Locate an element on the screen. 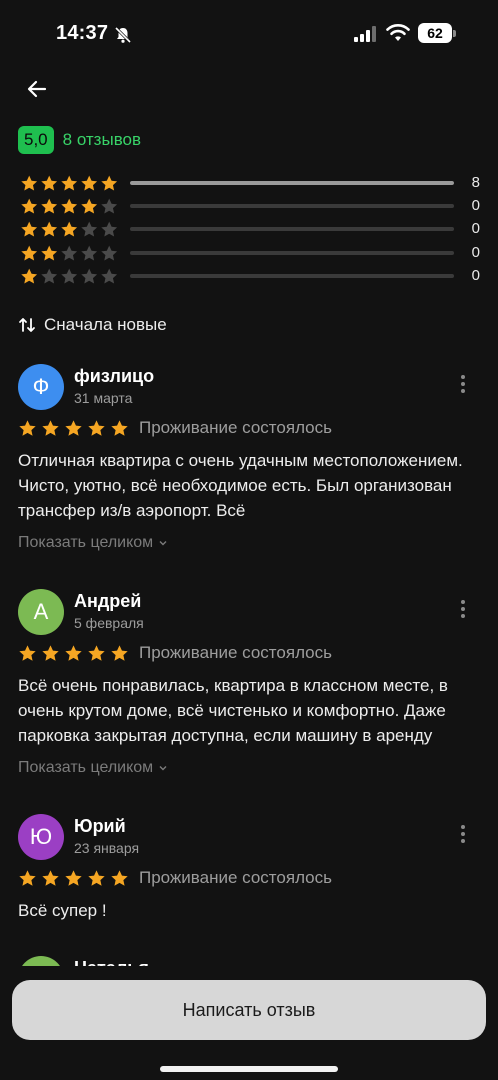  review-author: Юрий is located at coordinates (100, 826).